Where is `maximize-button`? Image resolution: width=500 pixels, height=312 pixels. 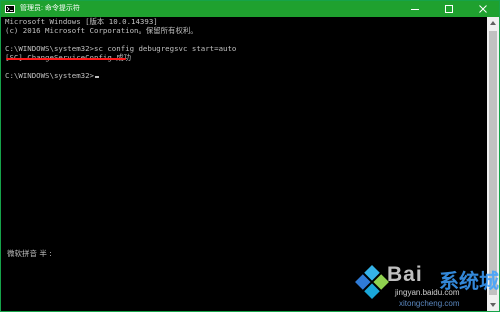 maximize-button is located at coordinates (449, 9).